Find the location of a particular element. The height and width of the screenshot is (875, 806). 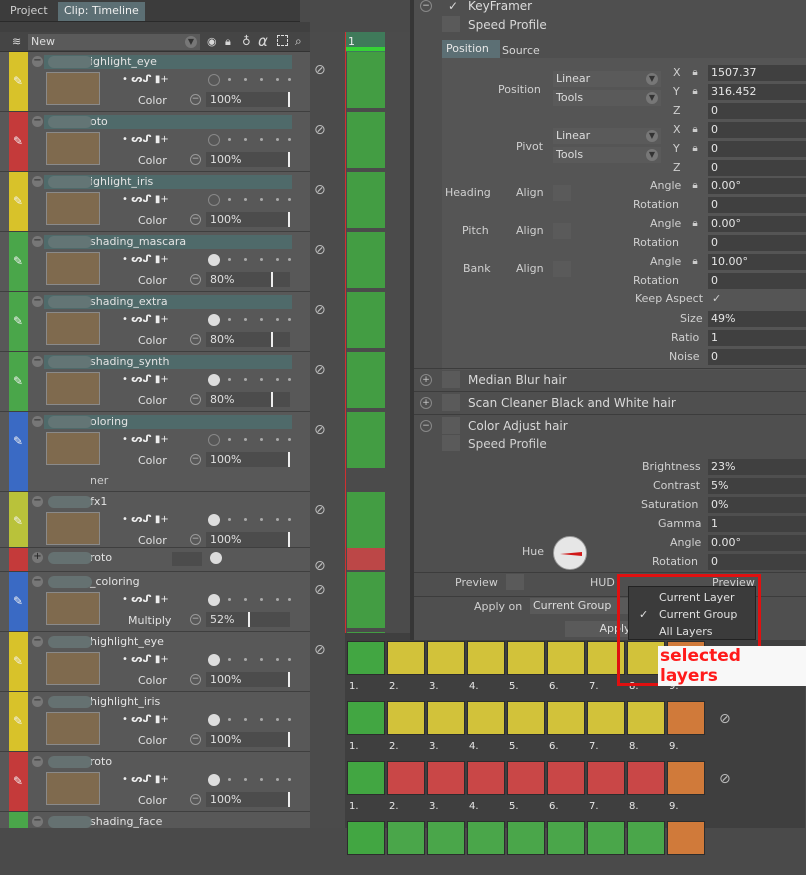

tab-clip-timeline: Clip: Timeline is located at coordinates (101, 11).